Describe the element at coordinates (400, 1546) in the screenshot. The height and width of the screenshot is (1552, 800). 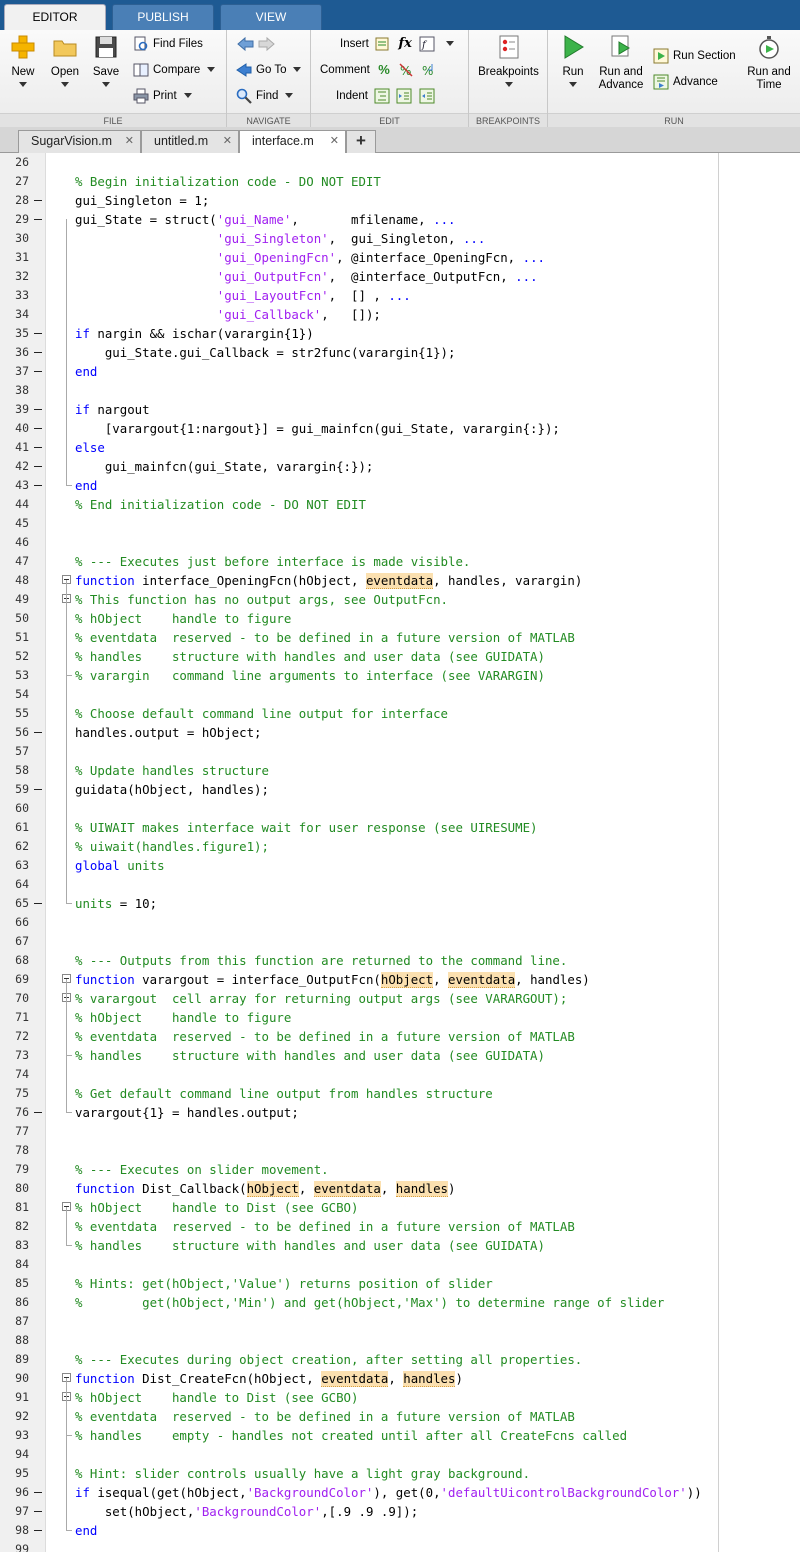
I see `code-line: 99` at that location.